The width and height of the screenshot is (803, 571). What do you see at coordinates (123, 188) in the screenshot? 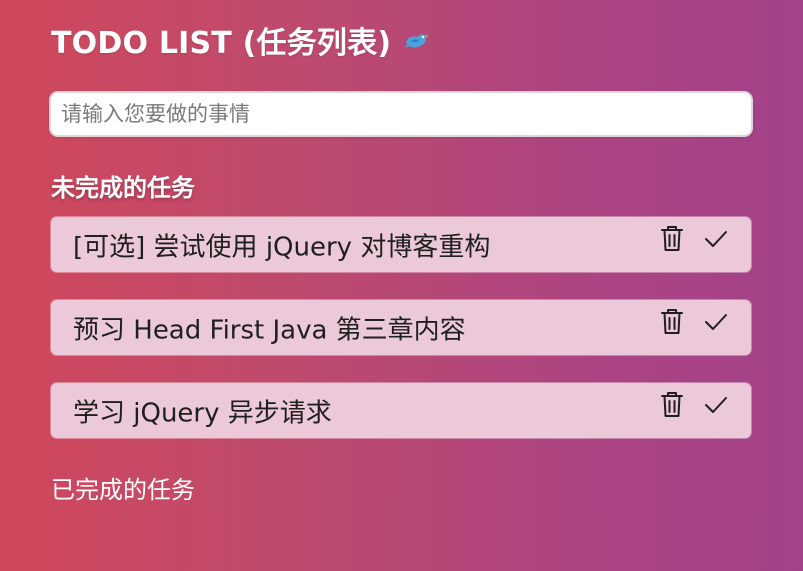
I see `pending-section-title: 未完成的任务` at bounding box center [123, 188].